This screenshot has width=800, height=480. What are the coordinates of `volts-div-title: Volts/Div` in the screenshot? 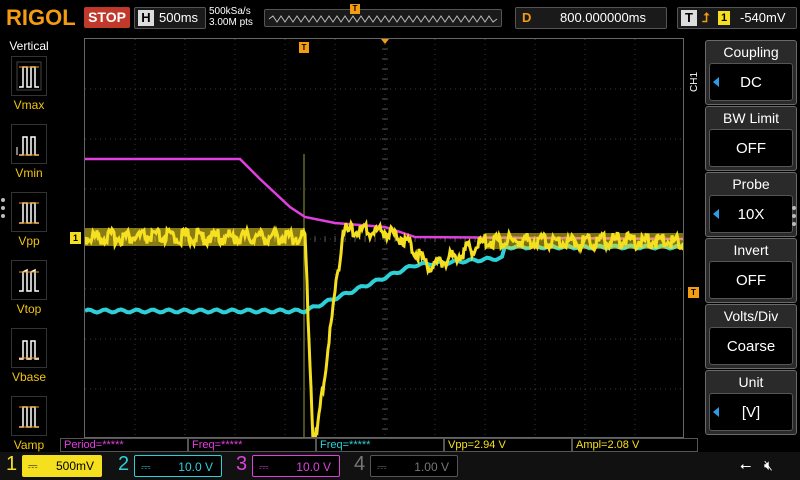 It's located at (751, 316).